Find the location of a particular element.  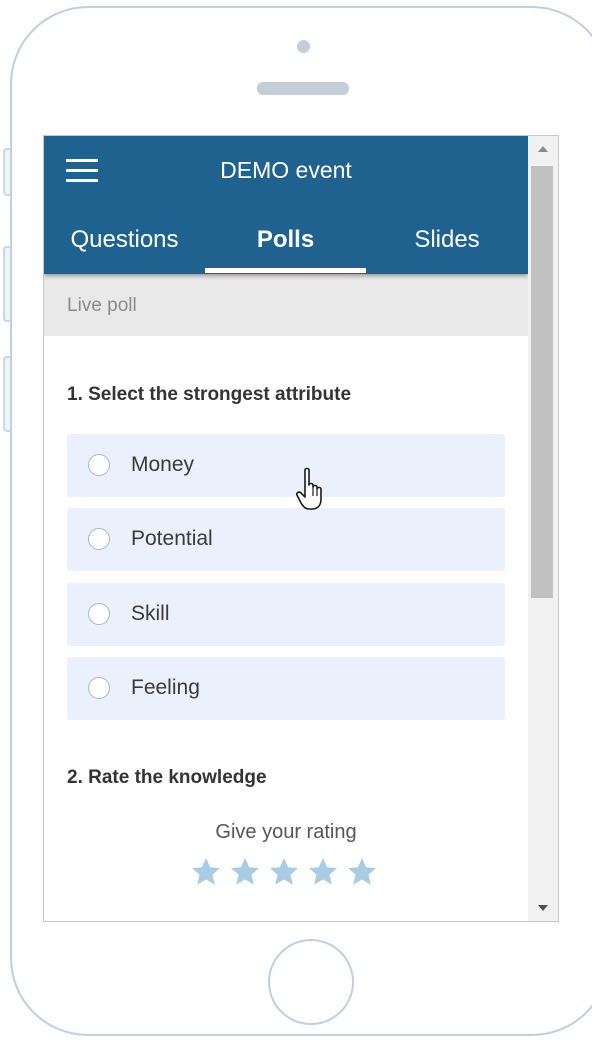

active-tab-indicator is located at coordinates (285, 270).